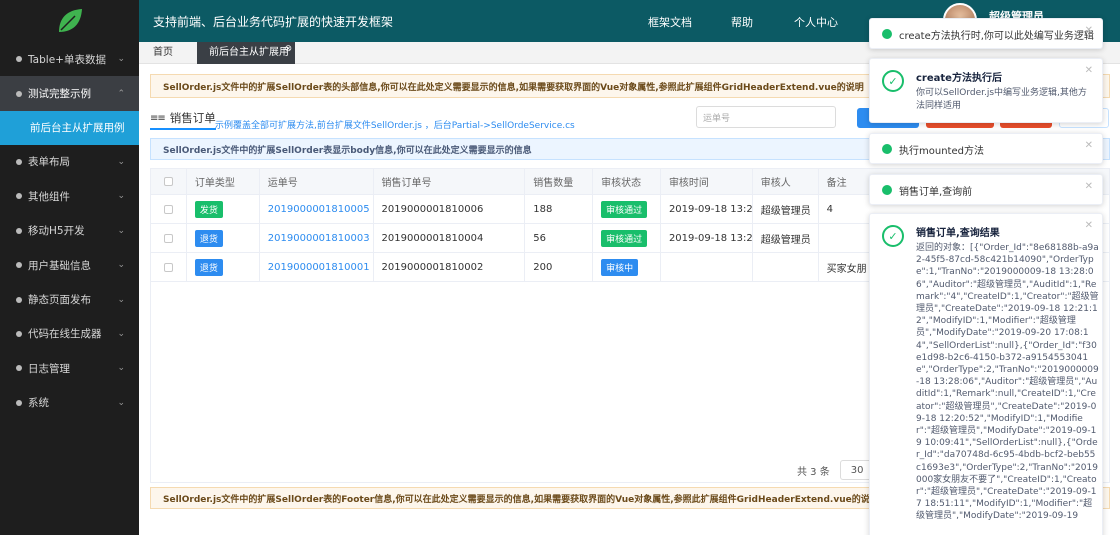 The image size is (1120, 535). I want to click on sidebar-item-user-info: 用户基础信息 ⌄, so click(69, 265).